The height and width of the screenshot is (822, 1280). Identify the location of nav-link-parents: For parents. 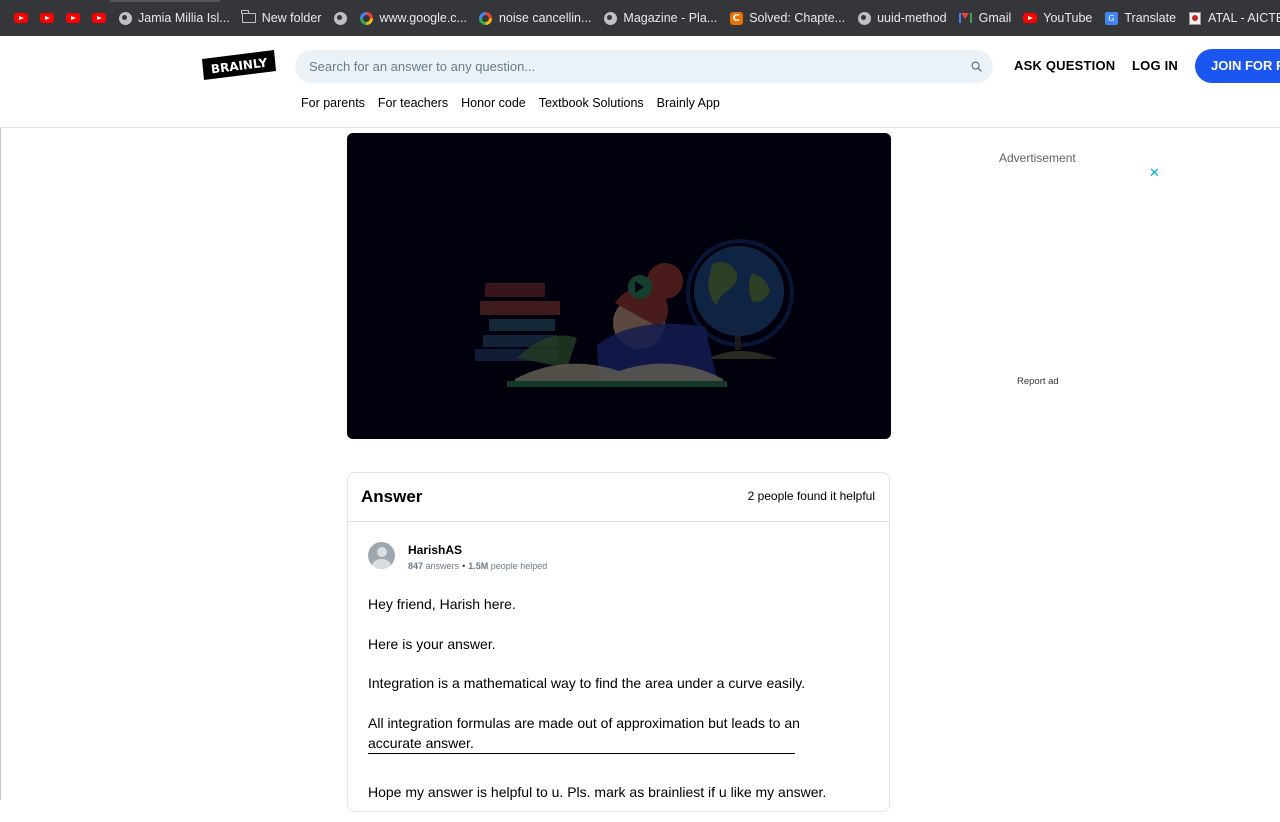
(333, 103).